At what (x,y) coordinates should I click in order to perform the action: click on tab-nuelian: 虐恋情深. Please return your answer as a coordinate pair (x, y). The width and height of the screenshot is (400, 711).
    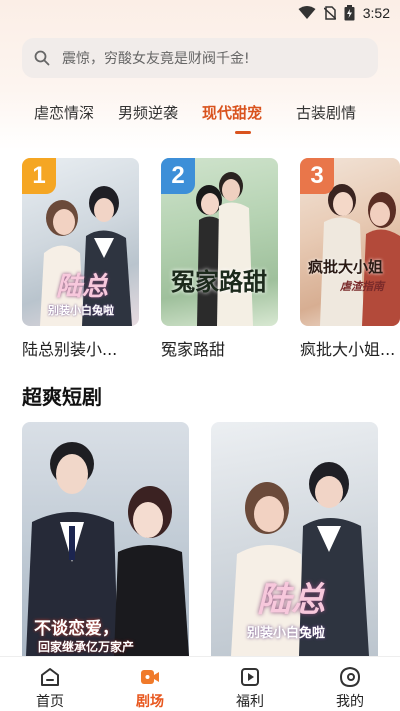
    Looking at the image, I should click on (64, 112).